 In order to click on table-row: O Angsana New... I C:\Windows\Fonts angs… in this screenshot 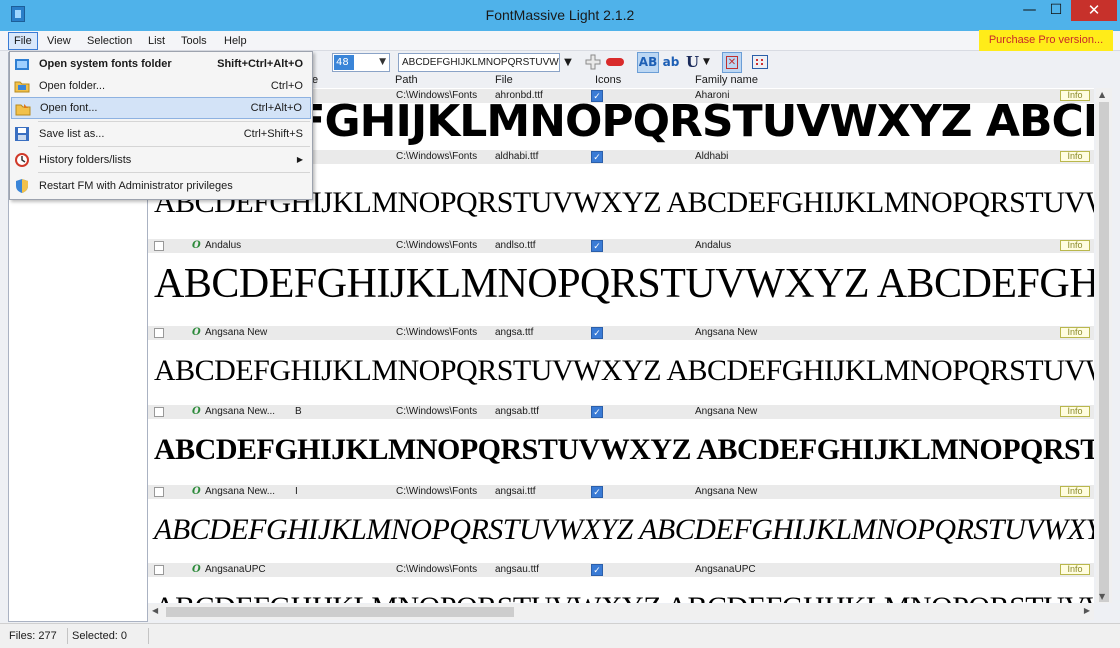, I will do `click(621, 492)`.